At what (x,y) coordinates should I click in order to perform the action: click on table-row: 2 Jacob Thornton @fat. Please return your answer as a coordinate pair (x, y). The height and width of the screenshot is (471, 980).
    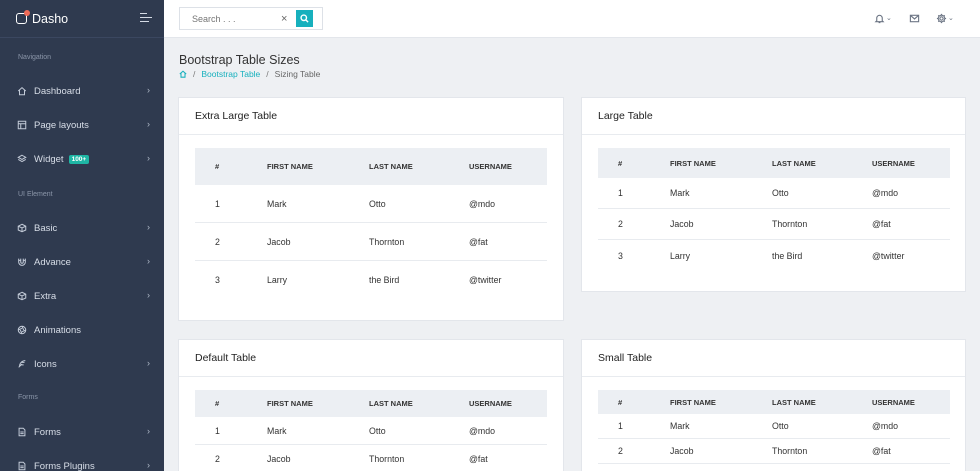
    Looking at the image, I should click on (774, 224).